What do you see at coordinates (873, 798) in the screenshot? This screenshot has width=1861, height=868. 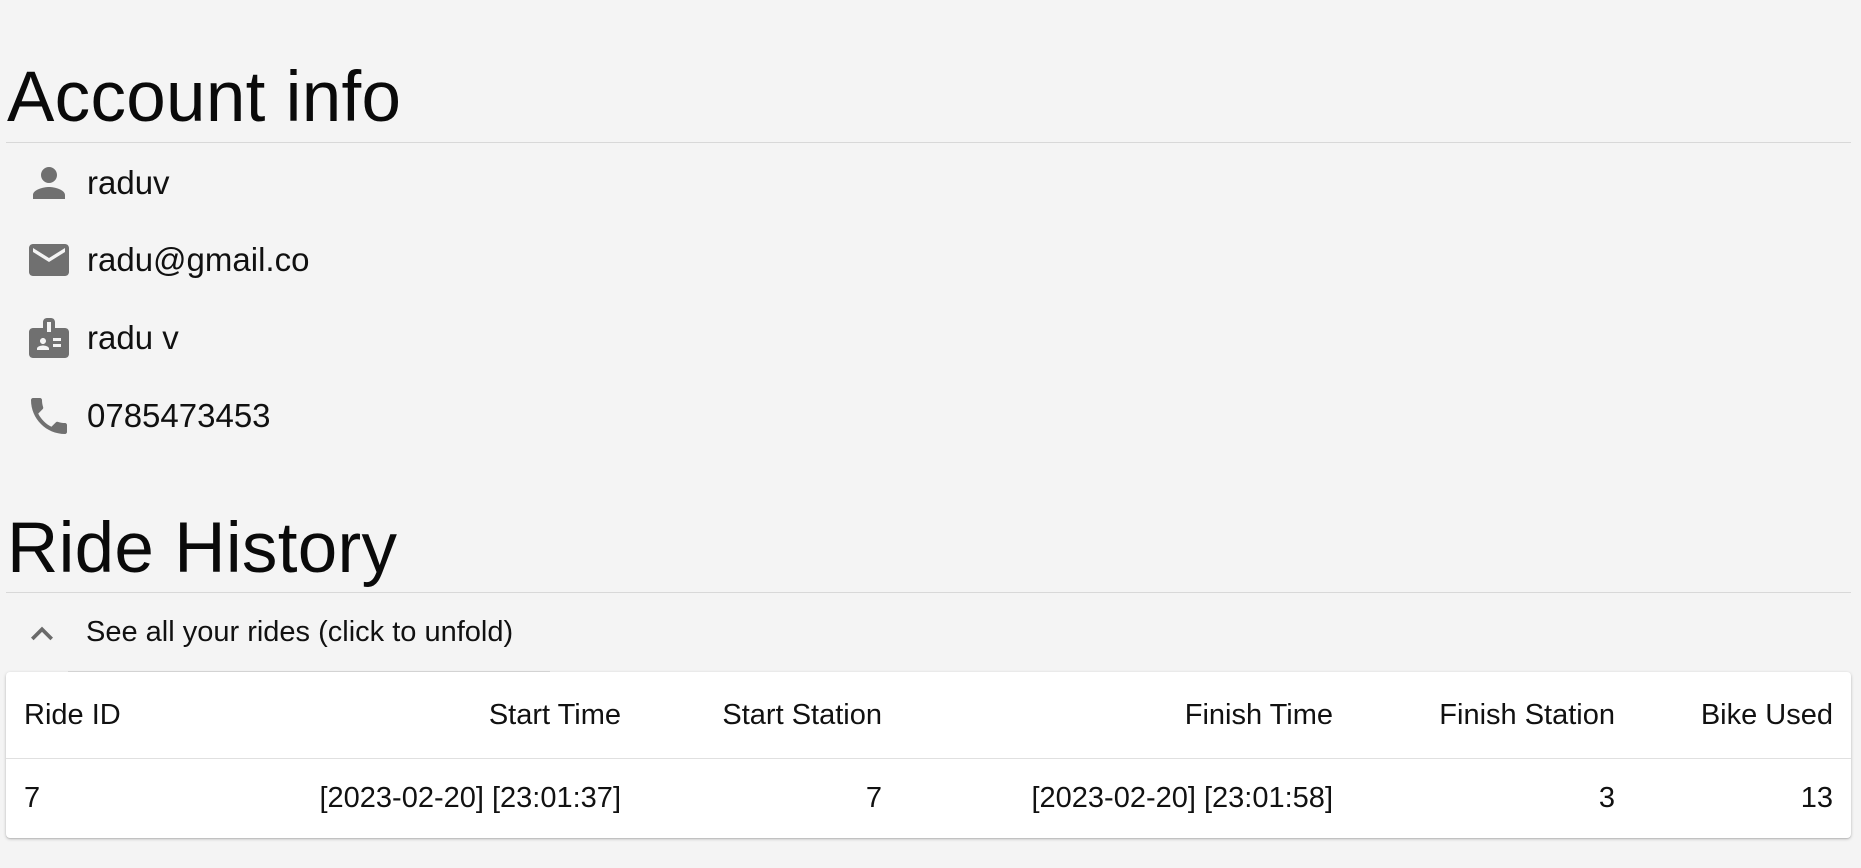 I see `cell-start-station: 7` at bounding box center [873, 798].